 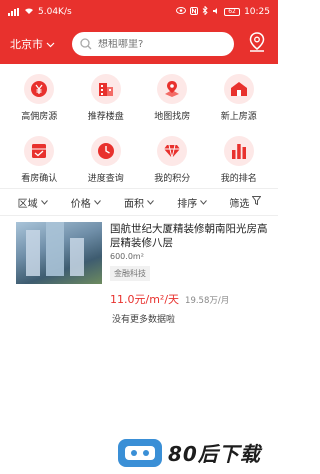 I want to click on location-button, so click(x=257, y=44).